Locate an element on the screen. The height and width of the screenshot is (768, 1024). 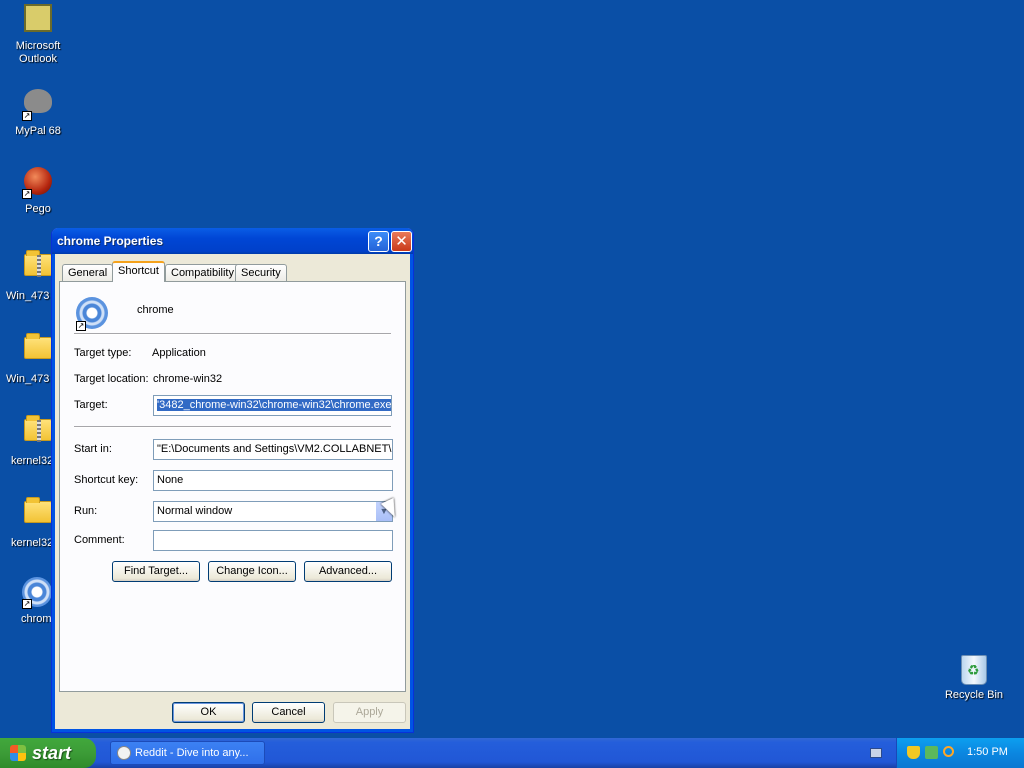
target-type-label: Target type: is located at coordinates (103, 353).